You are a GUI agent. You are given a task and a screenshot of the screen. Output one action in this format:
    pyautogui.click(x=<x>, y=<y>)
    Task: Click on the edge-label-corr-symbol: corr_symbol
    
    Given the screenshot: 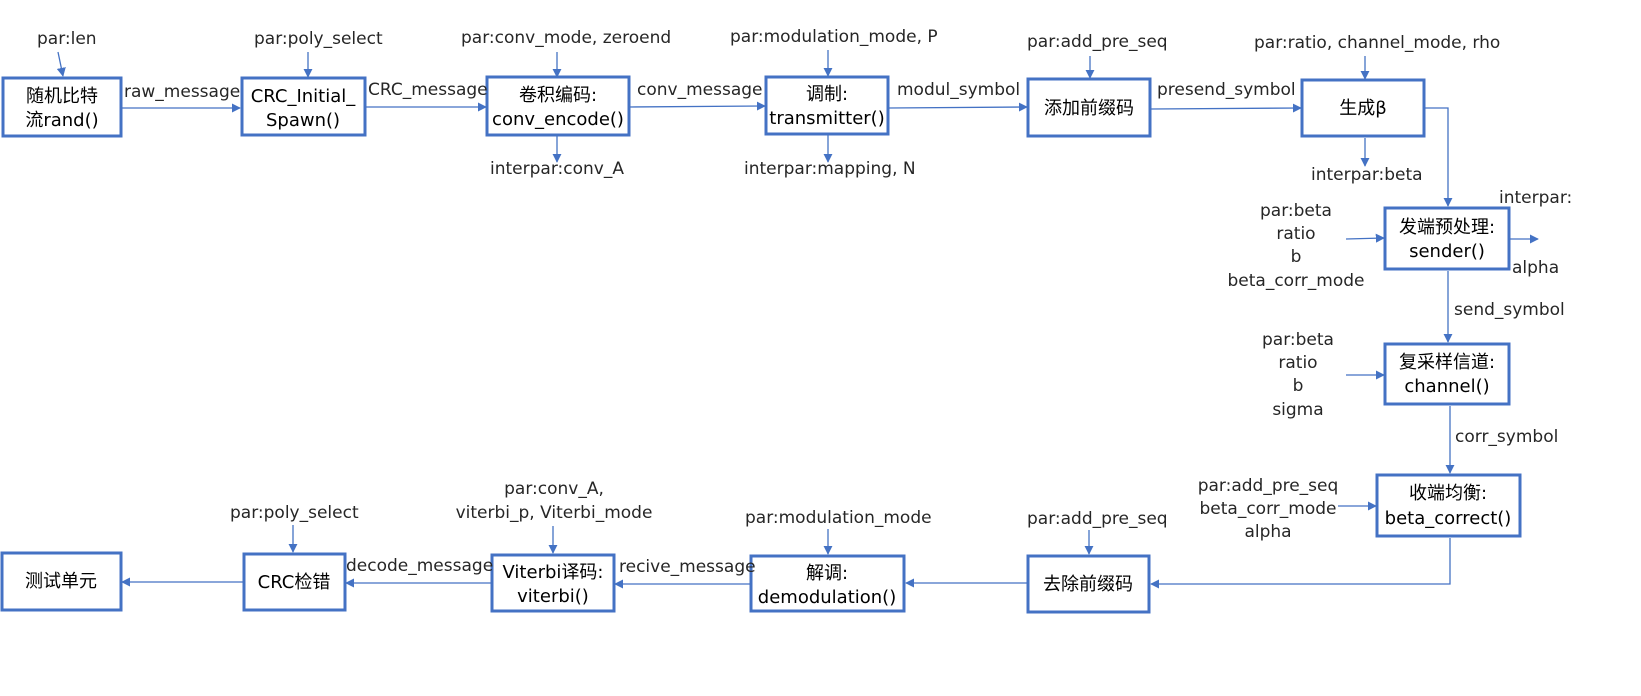 What is the action you would take?
    pyautogui.click(x=1506, y=437)
    